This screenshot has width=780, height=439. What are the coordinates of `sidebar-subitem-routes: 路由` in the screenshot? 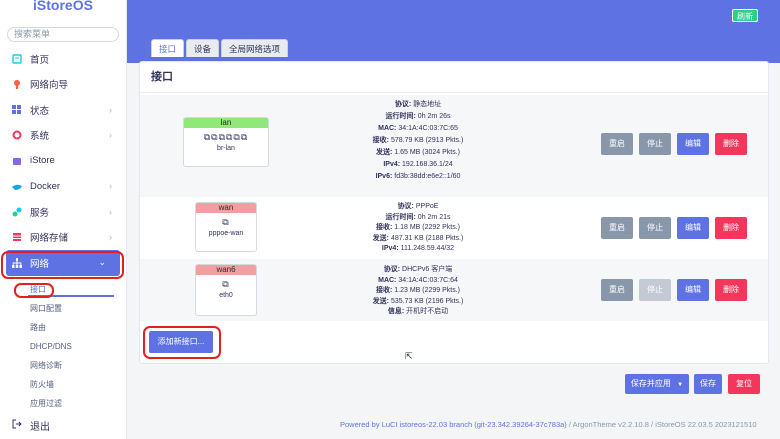 It's located at (63, 327).